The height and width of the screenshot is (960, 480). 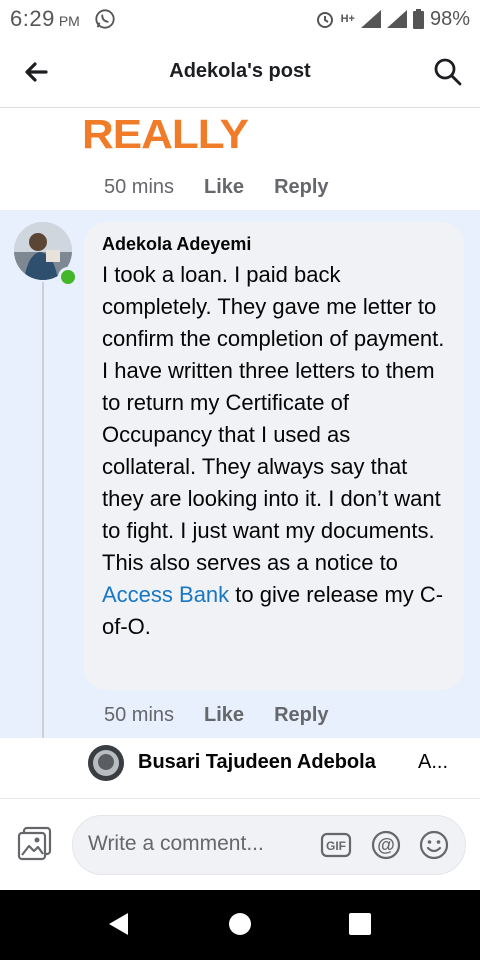 What do you see at coordinates (32, 18) in the screenshot?
I see `status-time: 6:29` at bounding box center [32, 18].